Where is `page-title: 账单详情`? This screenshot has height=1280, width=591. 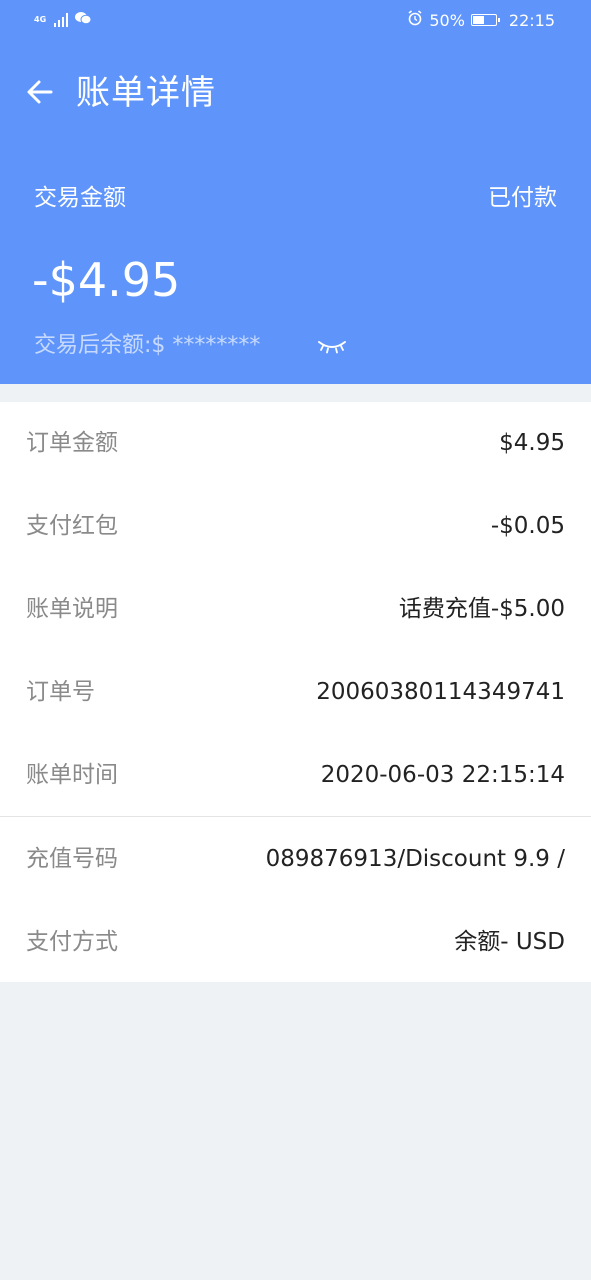 page-title: 账单详情 is located at coordinates (146, 93).